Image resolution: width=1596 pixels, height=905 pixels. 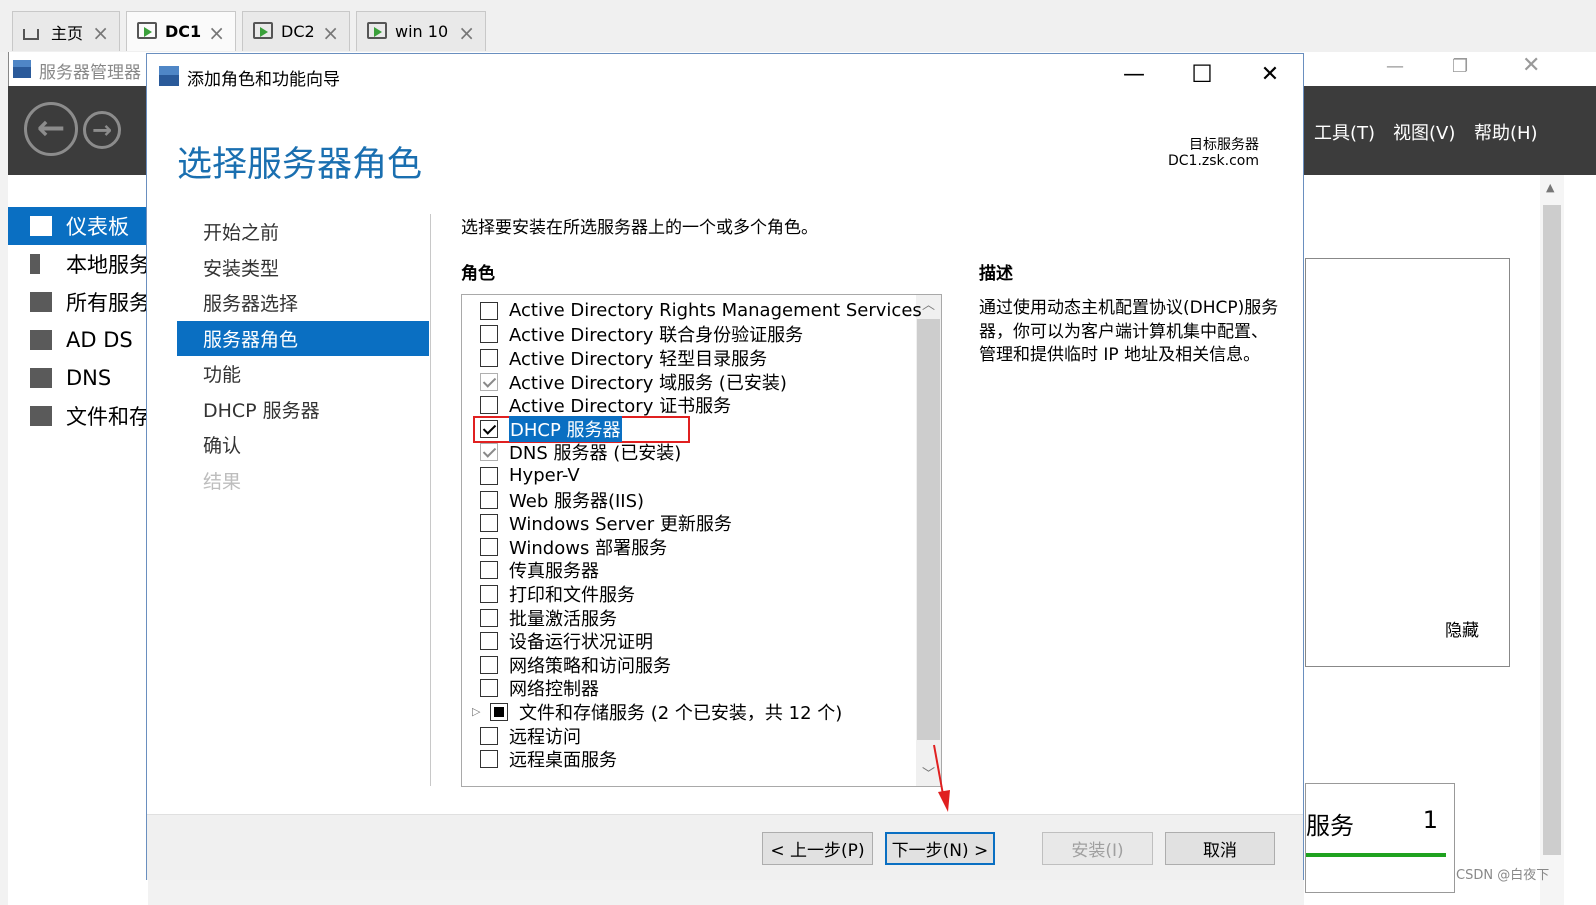 I want to click on sidebar-item-ad-ds: AD DS, so click(x=78, y=340).